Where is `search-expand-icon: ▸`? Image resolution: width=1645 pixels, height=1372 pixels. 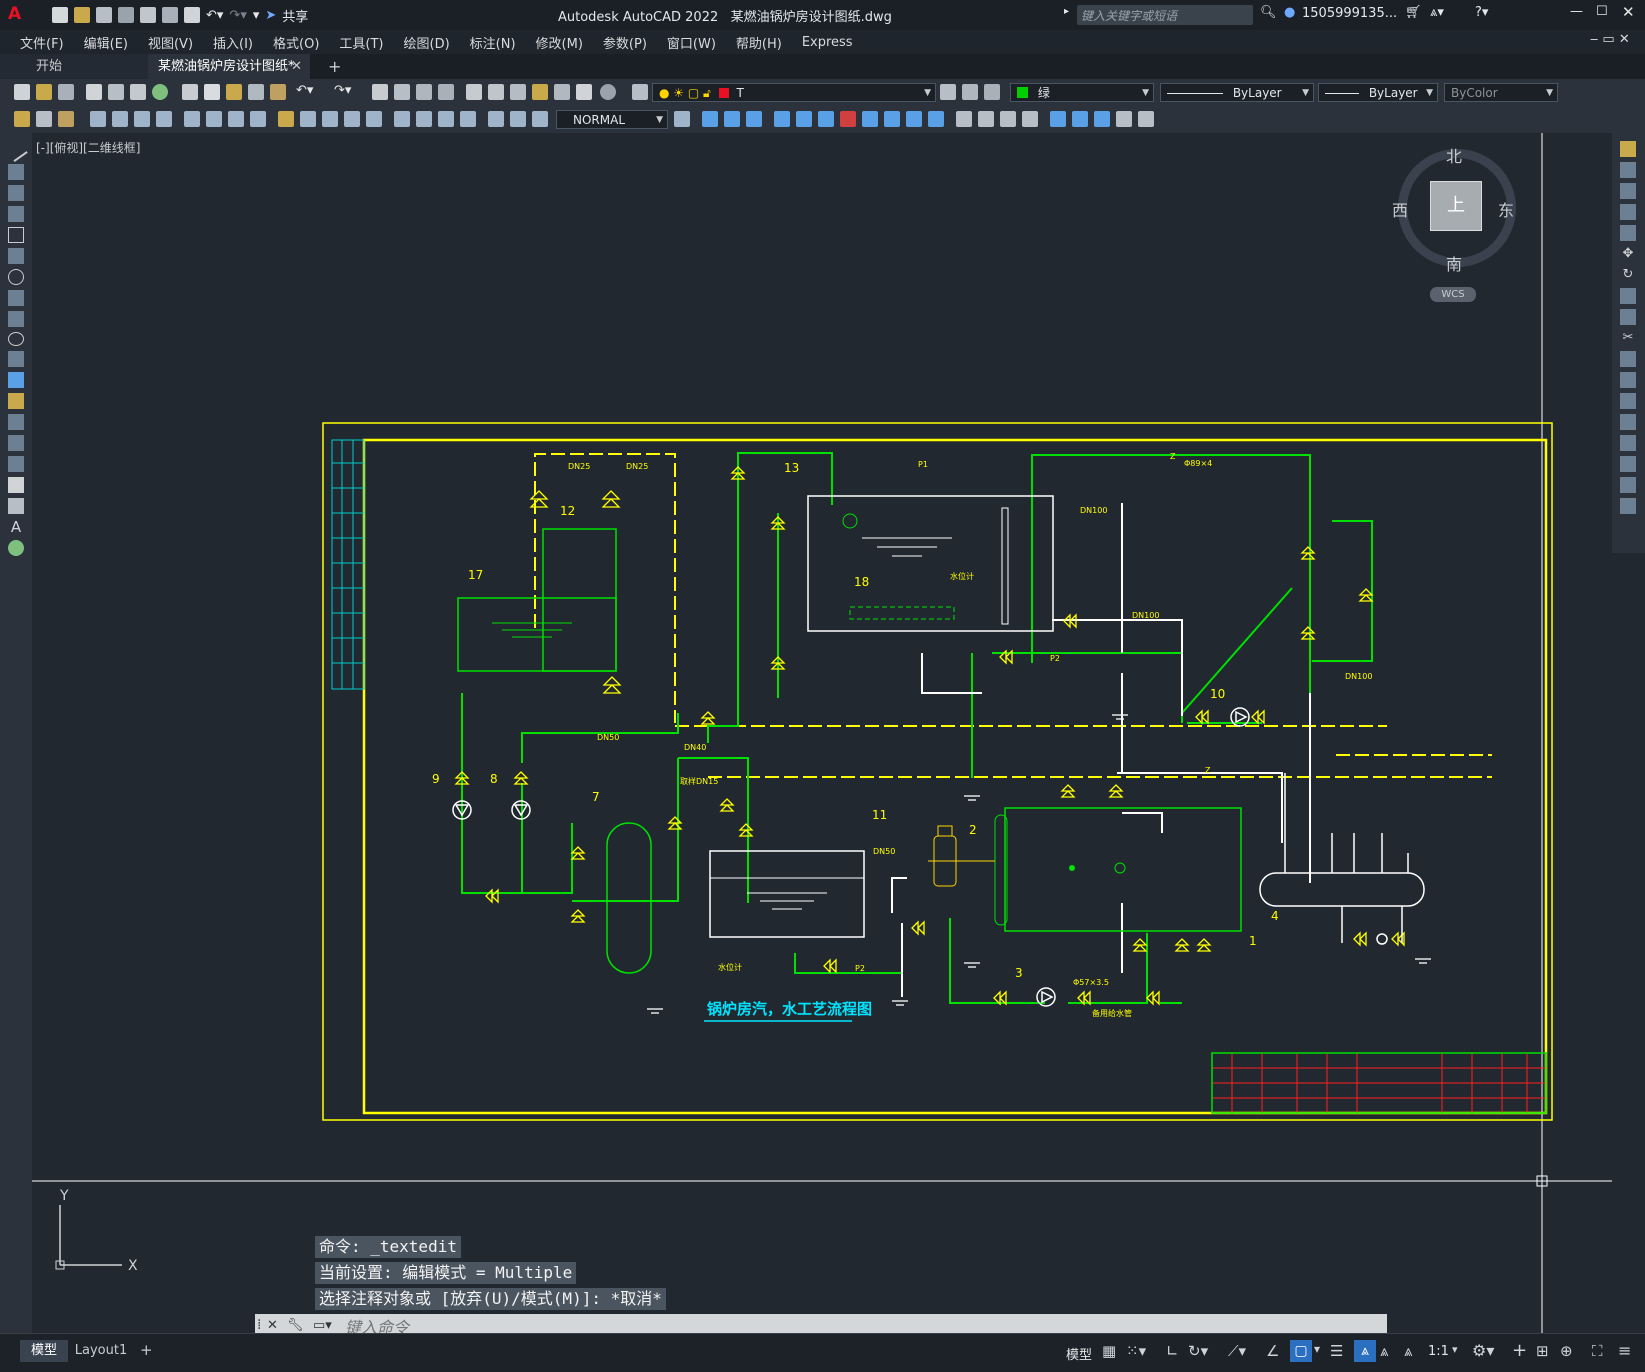
search-expand-icon: ▸ is located at coordinates (1066, 11).